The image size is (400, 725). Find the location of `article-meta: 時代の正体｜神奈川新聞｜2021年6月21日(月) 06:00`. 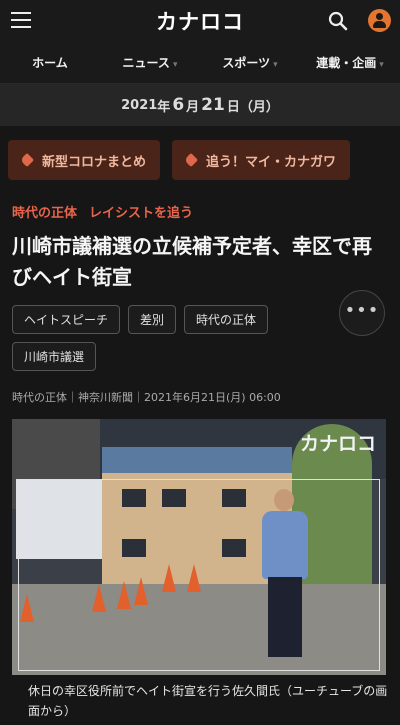

article-meta: 時代の正体｜神奈川新聞｜2021年6月21日(月) 06:00 is located at coordinates (146, 397).